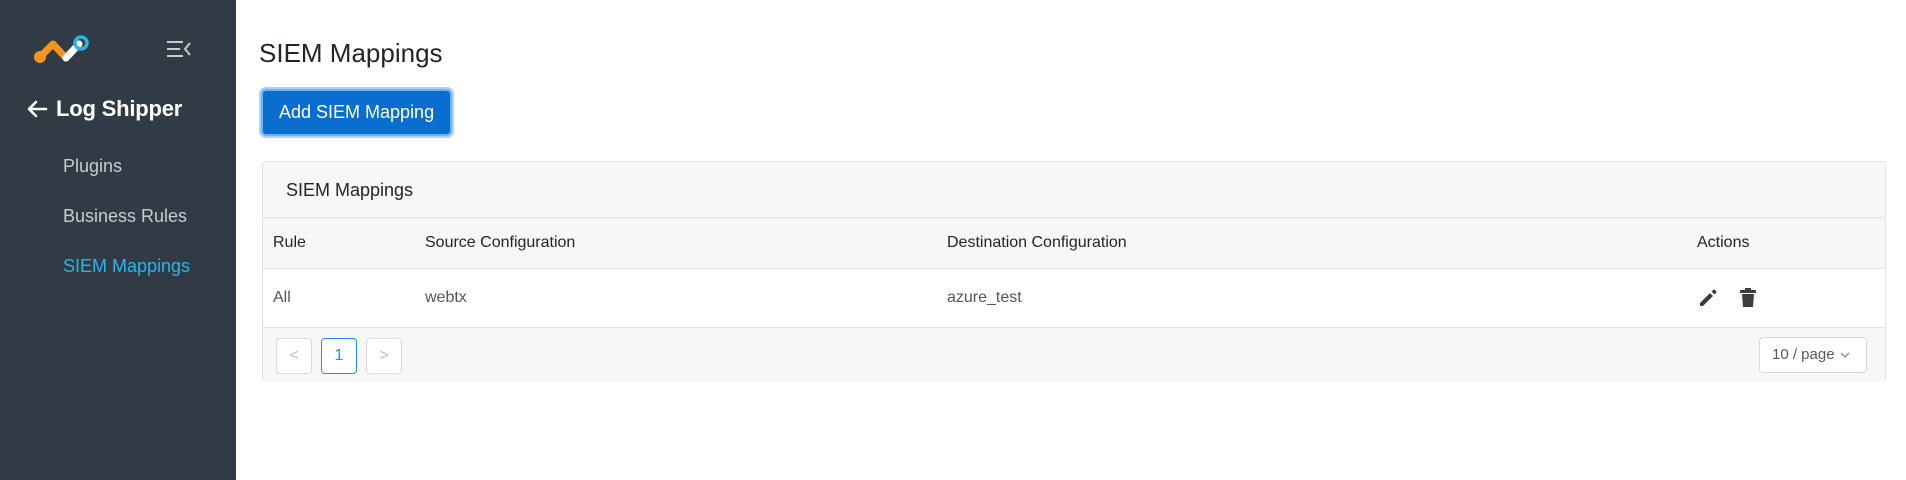 This screenshot has width=1906, height=480. Describe the element at coordinates (119, 108) in the screenshot. I see `back-label: Log Shipper` at that location.